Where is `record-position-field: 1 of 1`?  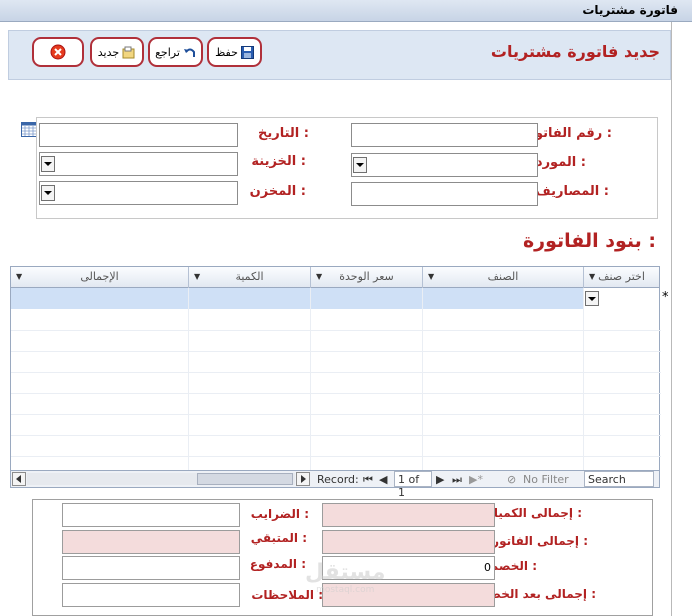
record-position-field: 1 of 1 is located at coordinates (413, 485).